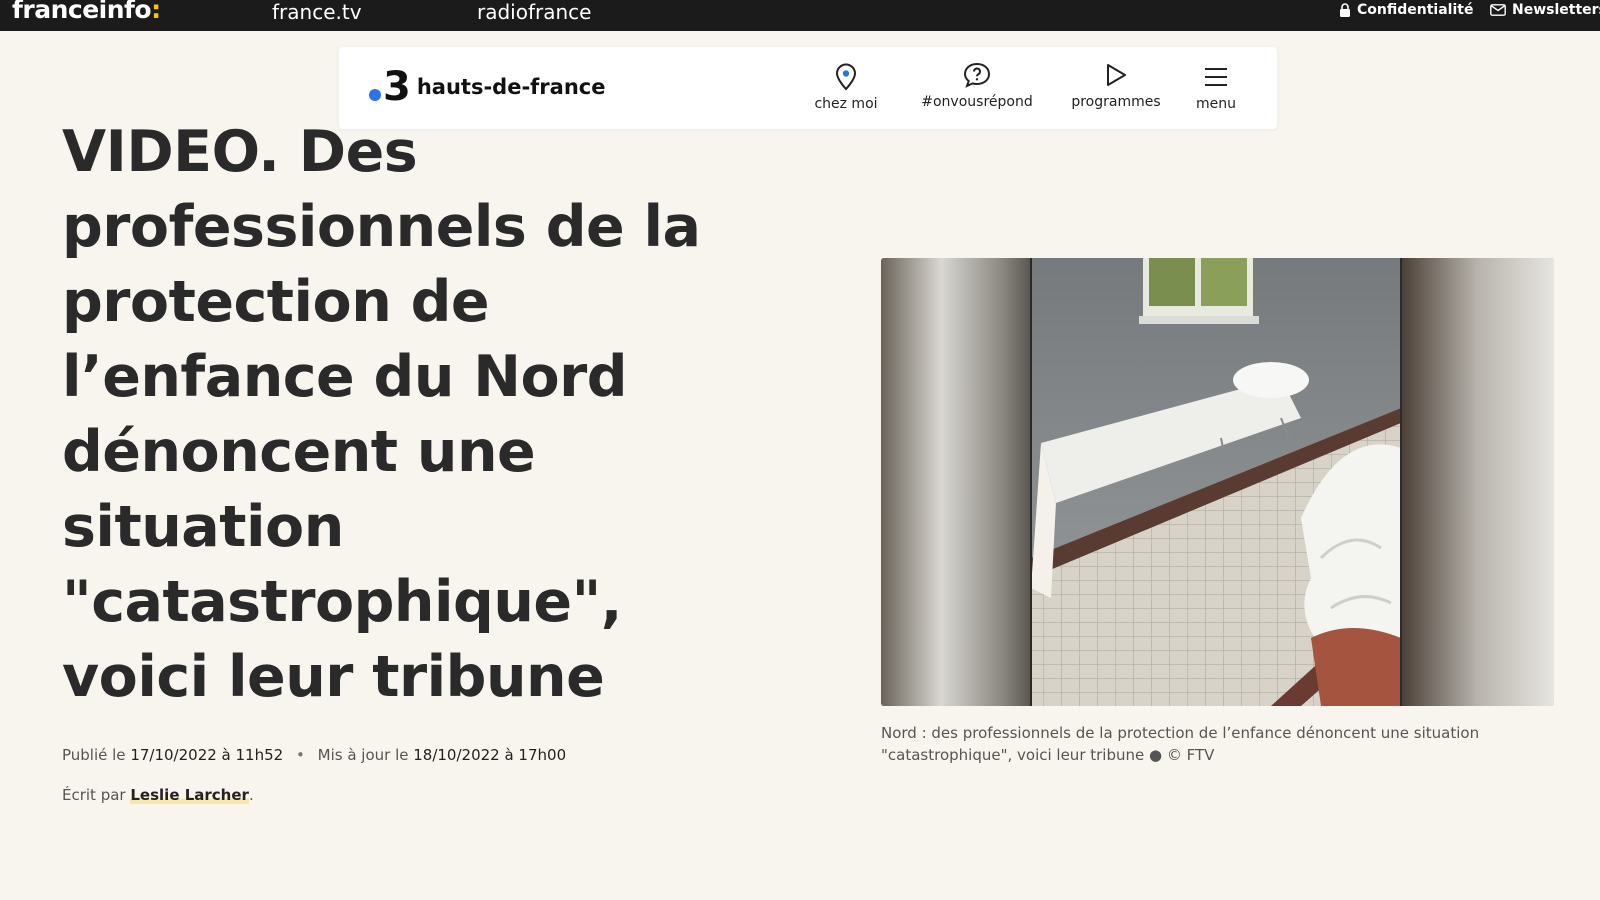  Describe the element at coordinates (156, 12) in the screenshot. I see `brand-colon: :` at that location.